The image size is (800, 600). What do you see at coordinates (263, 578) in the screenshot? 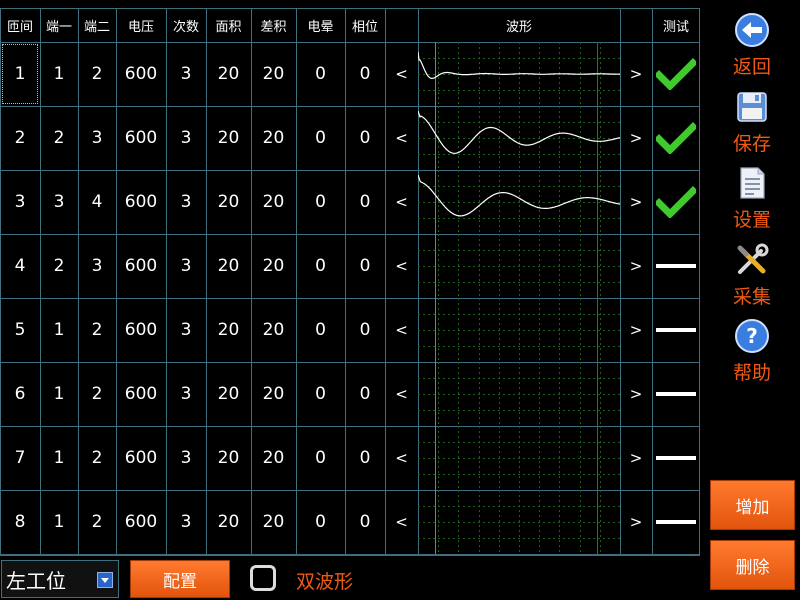
I see `dual-wave-checkbox` at bounding box center [263, 578].